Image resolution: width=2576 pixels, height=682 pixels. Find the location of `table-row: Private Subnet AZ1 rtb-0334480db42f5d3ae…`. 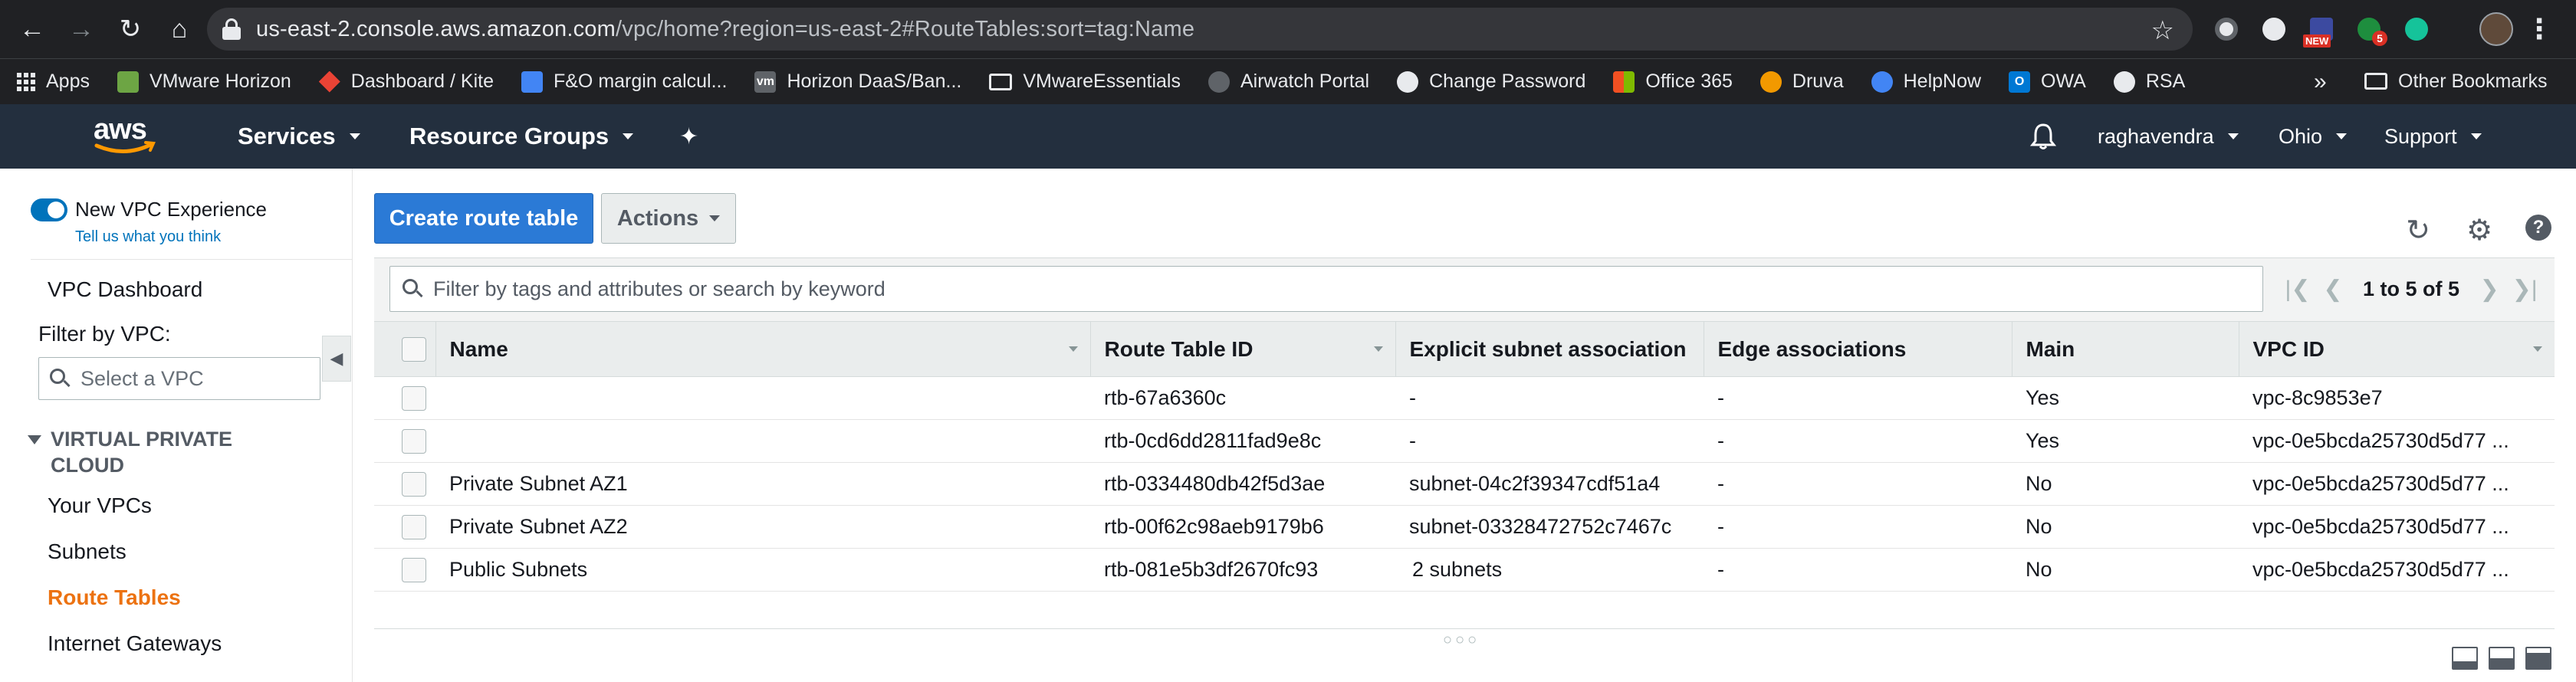

table-row: Private Subnet AZ1 rtb-0334480db42f5d3ae… is located at coordinates (1464, 484).